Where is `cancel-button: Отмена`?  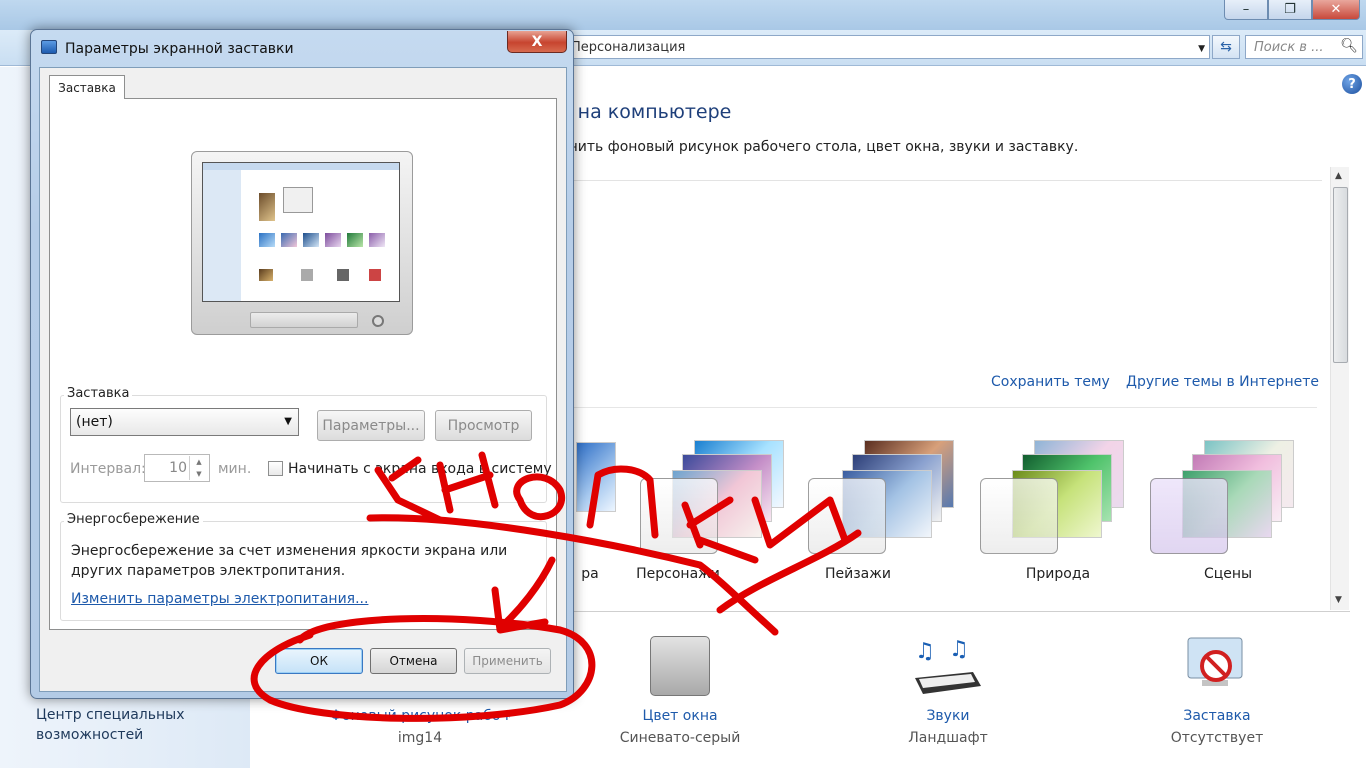
cancel-button: Отмена is located at coordinates (413, 661).